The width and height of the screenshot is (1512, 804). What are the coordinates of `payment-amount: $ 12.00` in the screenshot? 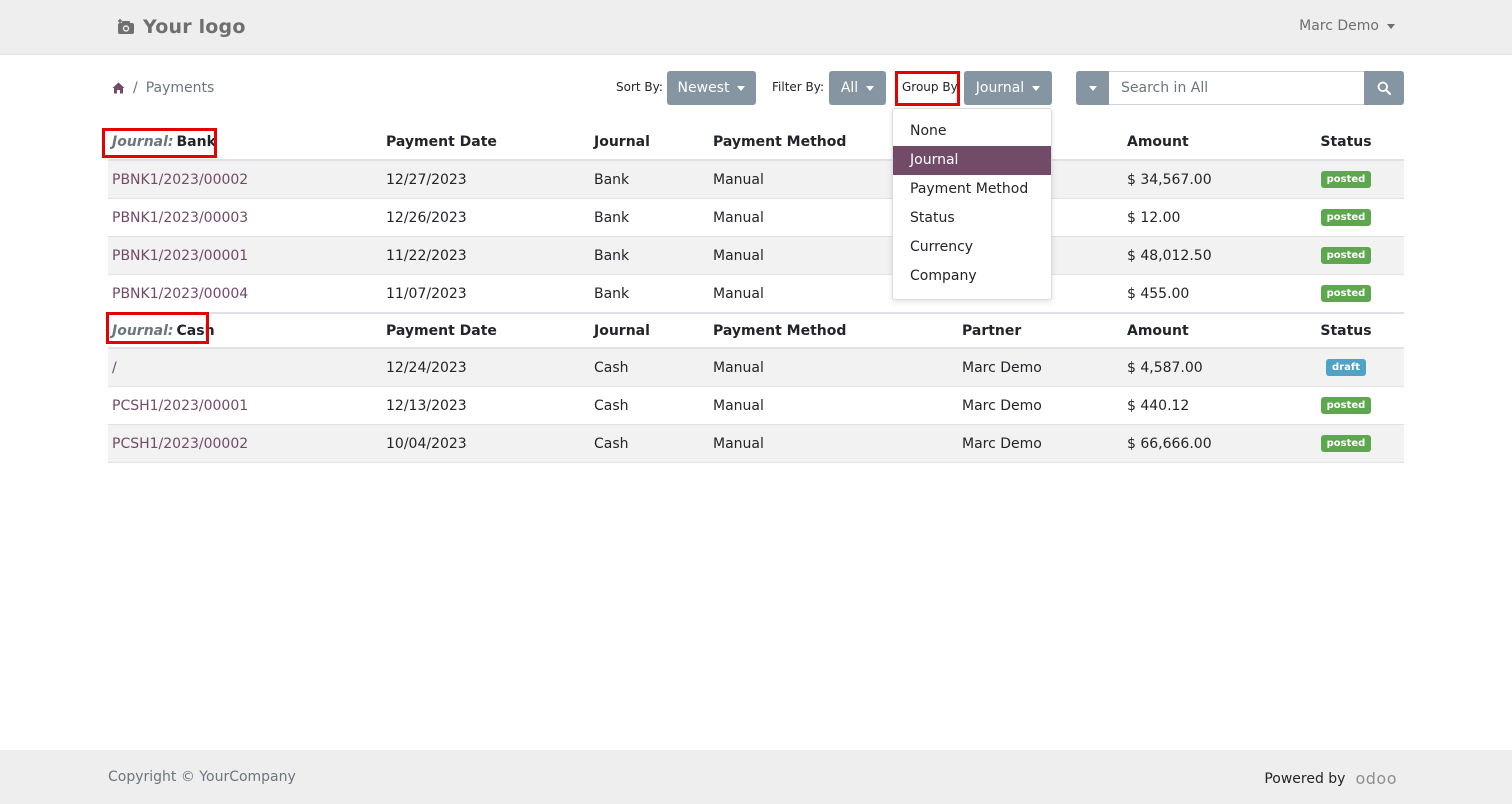 It's located at (1154, 217).